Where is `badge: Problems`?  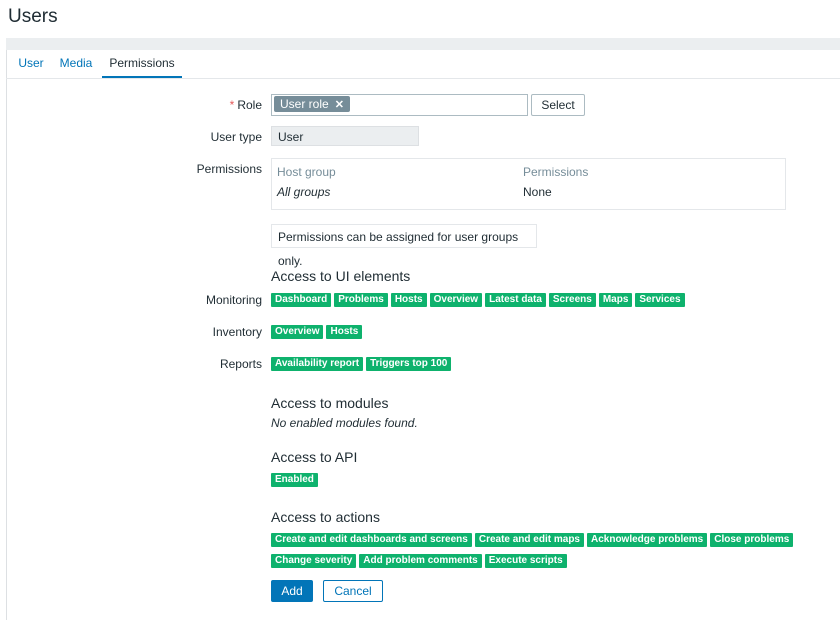 badge: Problems is located at coordinates (361, 300).